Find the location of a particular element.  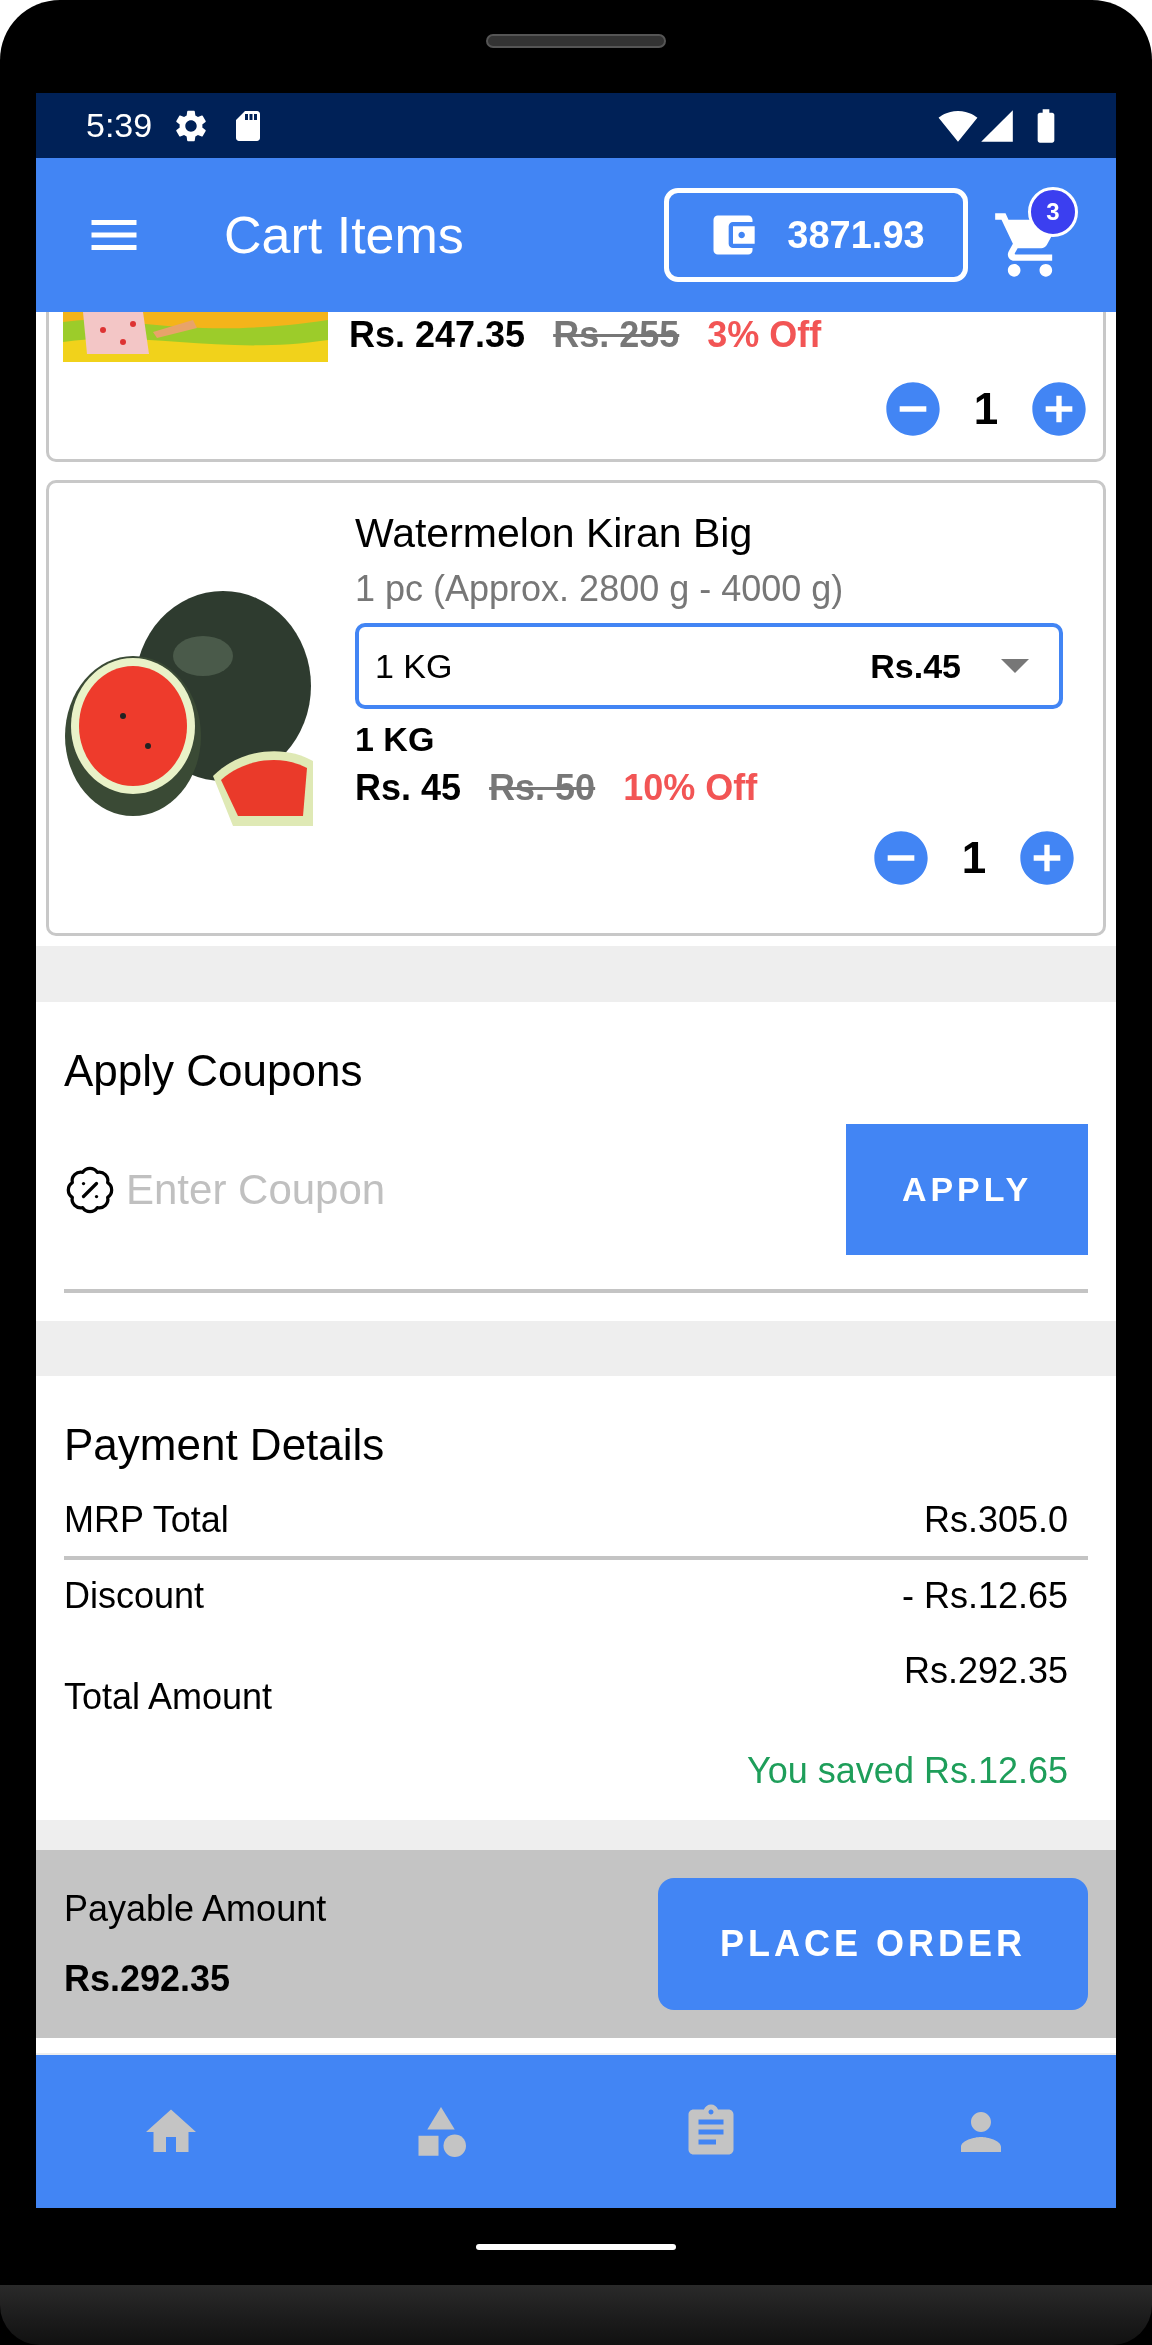

apply-button: APPLY is located at coordinates (967, 1189).